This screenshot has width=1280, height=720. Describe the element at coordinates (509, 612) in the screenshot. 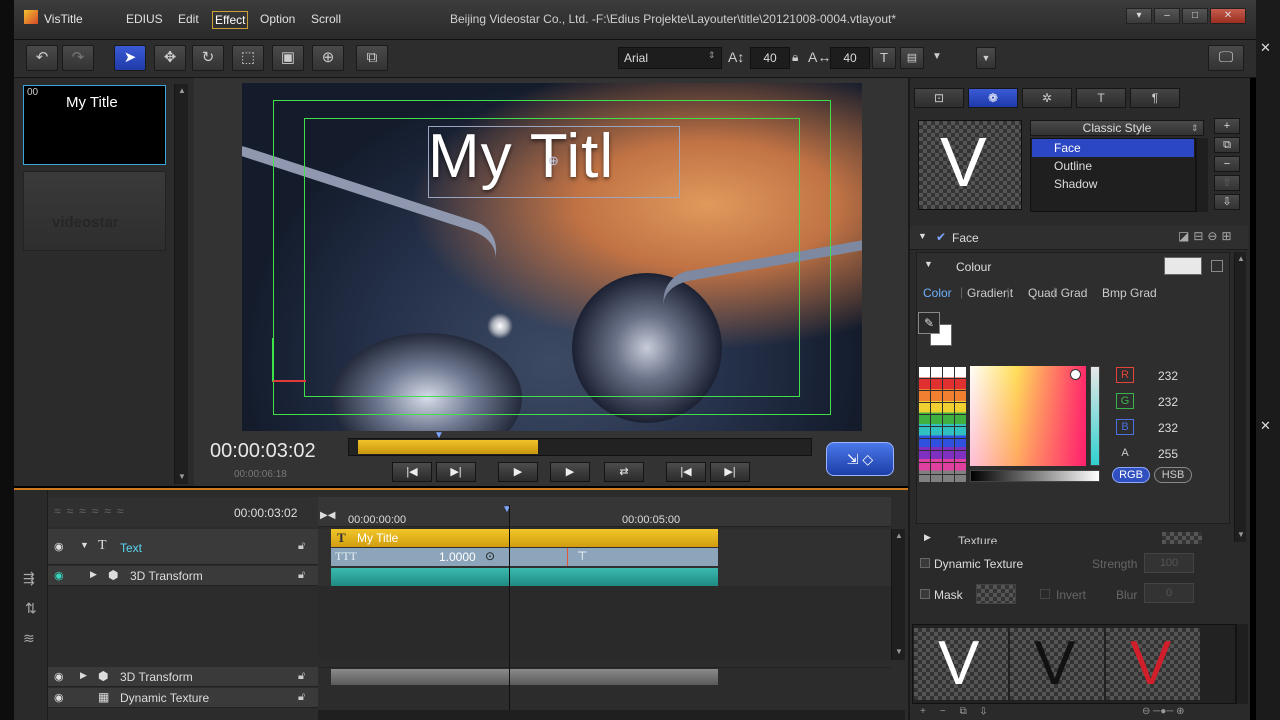

I see `timeline-playhead` at that location.